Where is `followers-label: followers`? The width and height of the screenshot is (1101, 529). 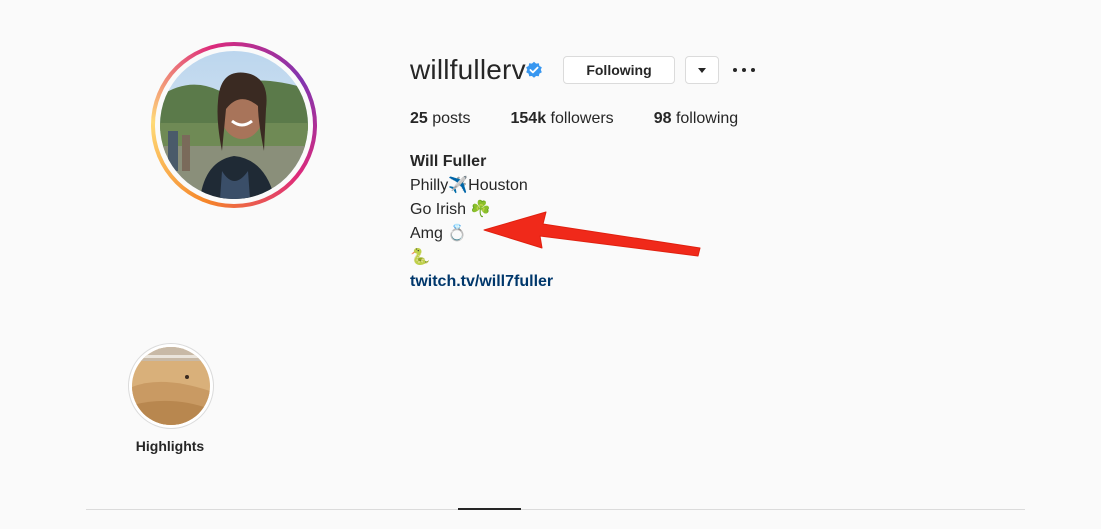
followers-label: followers is located at coordinates (582, 118).